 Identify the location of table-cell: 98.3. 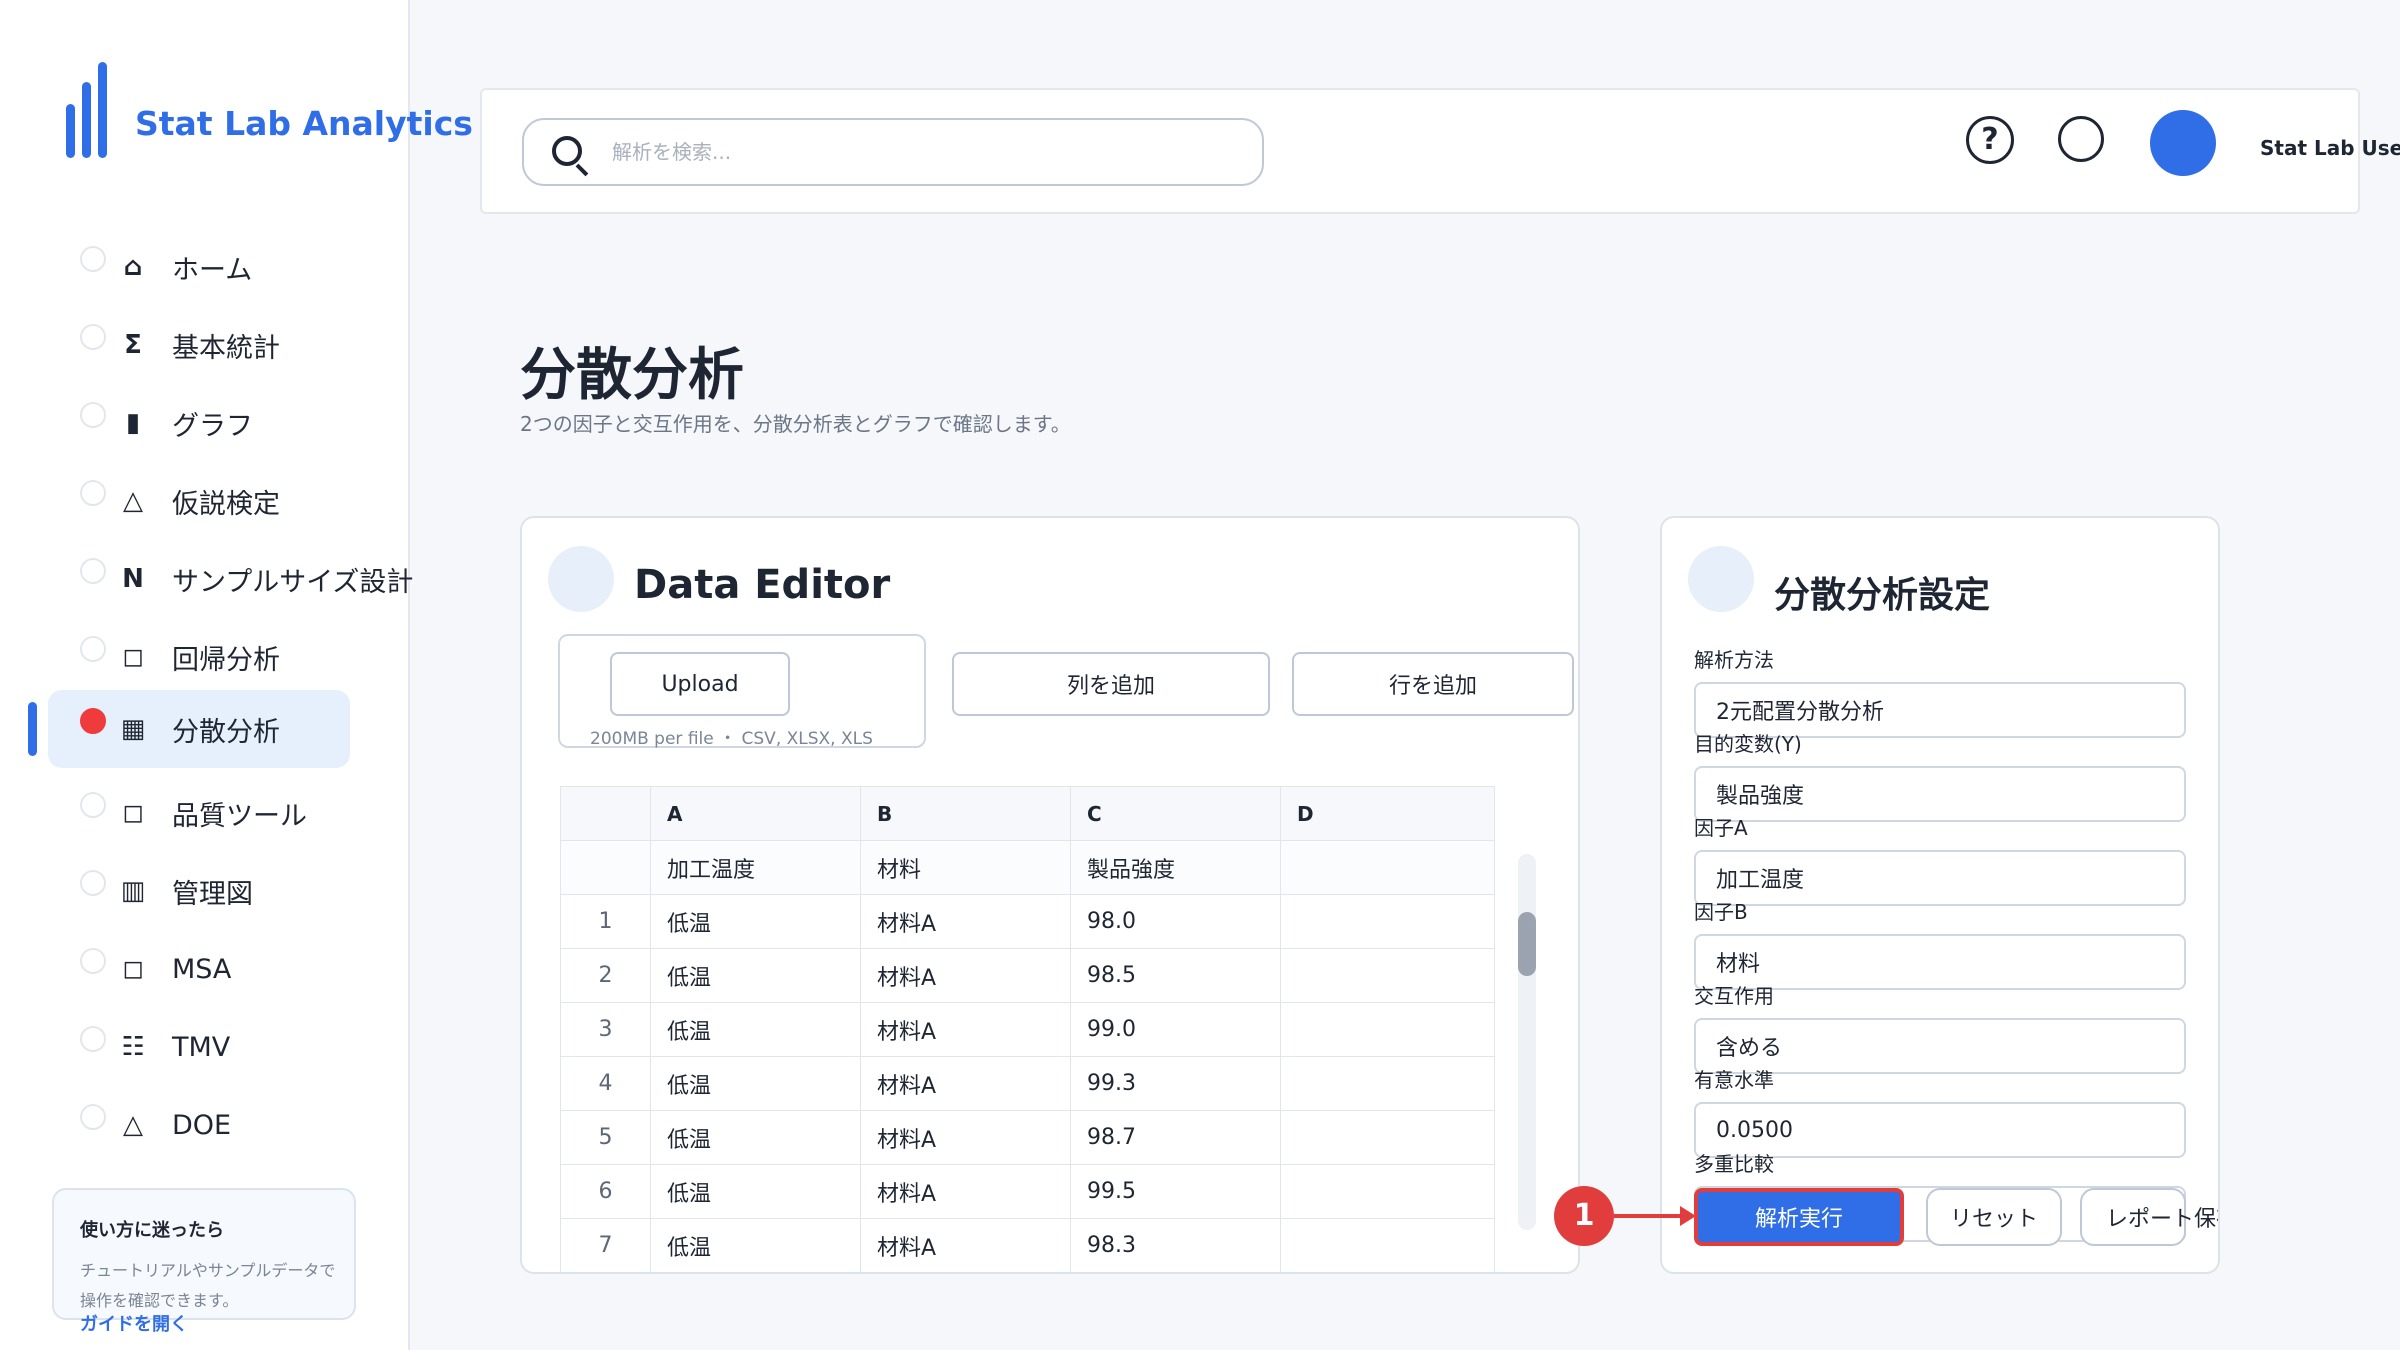
(1175, 1245).